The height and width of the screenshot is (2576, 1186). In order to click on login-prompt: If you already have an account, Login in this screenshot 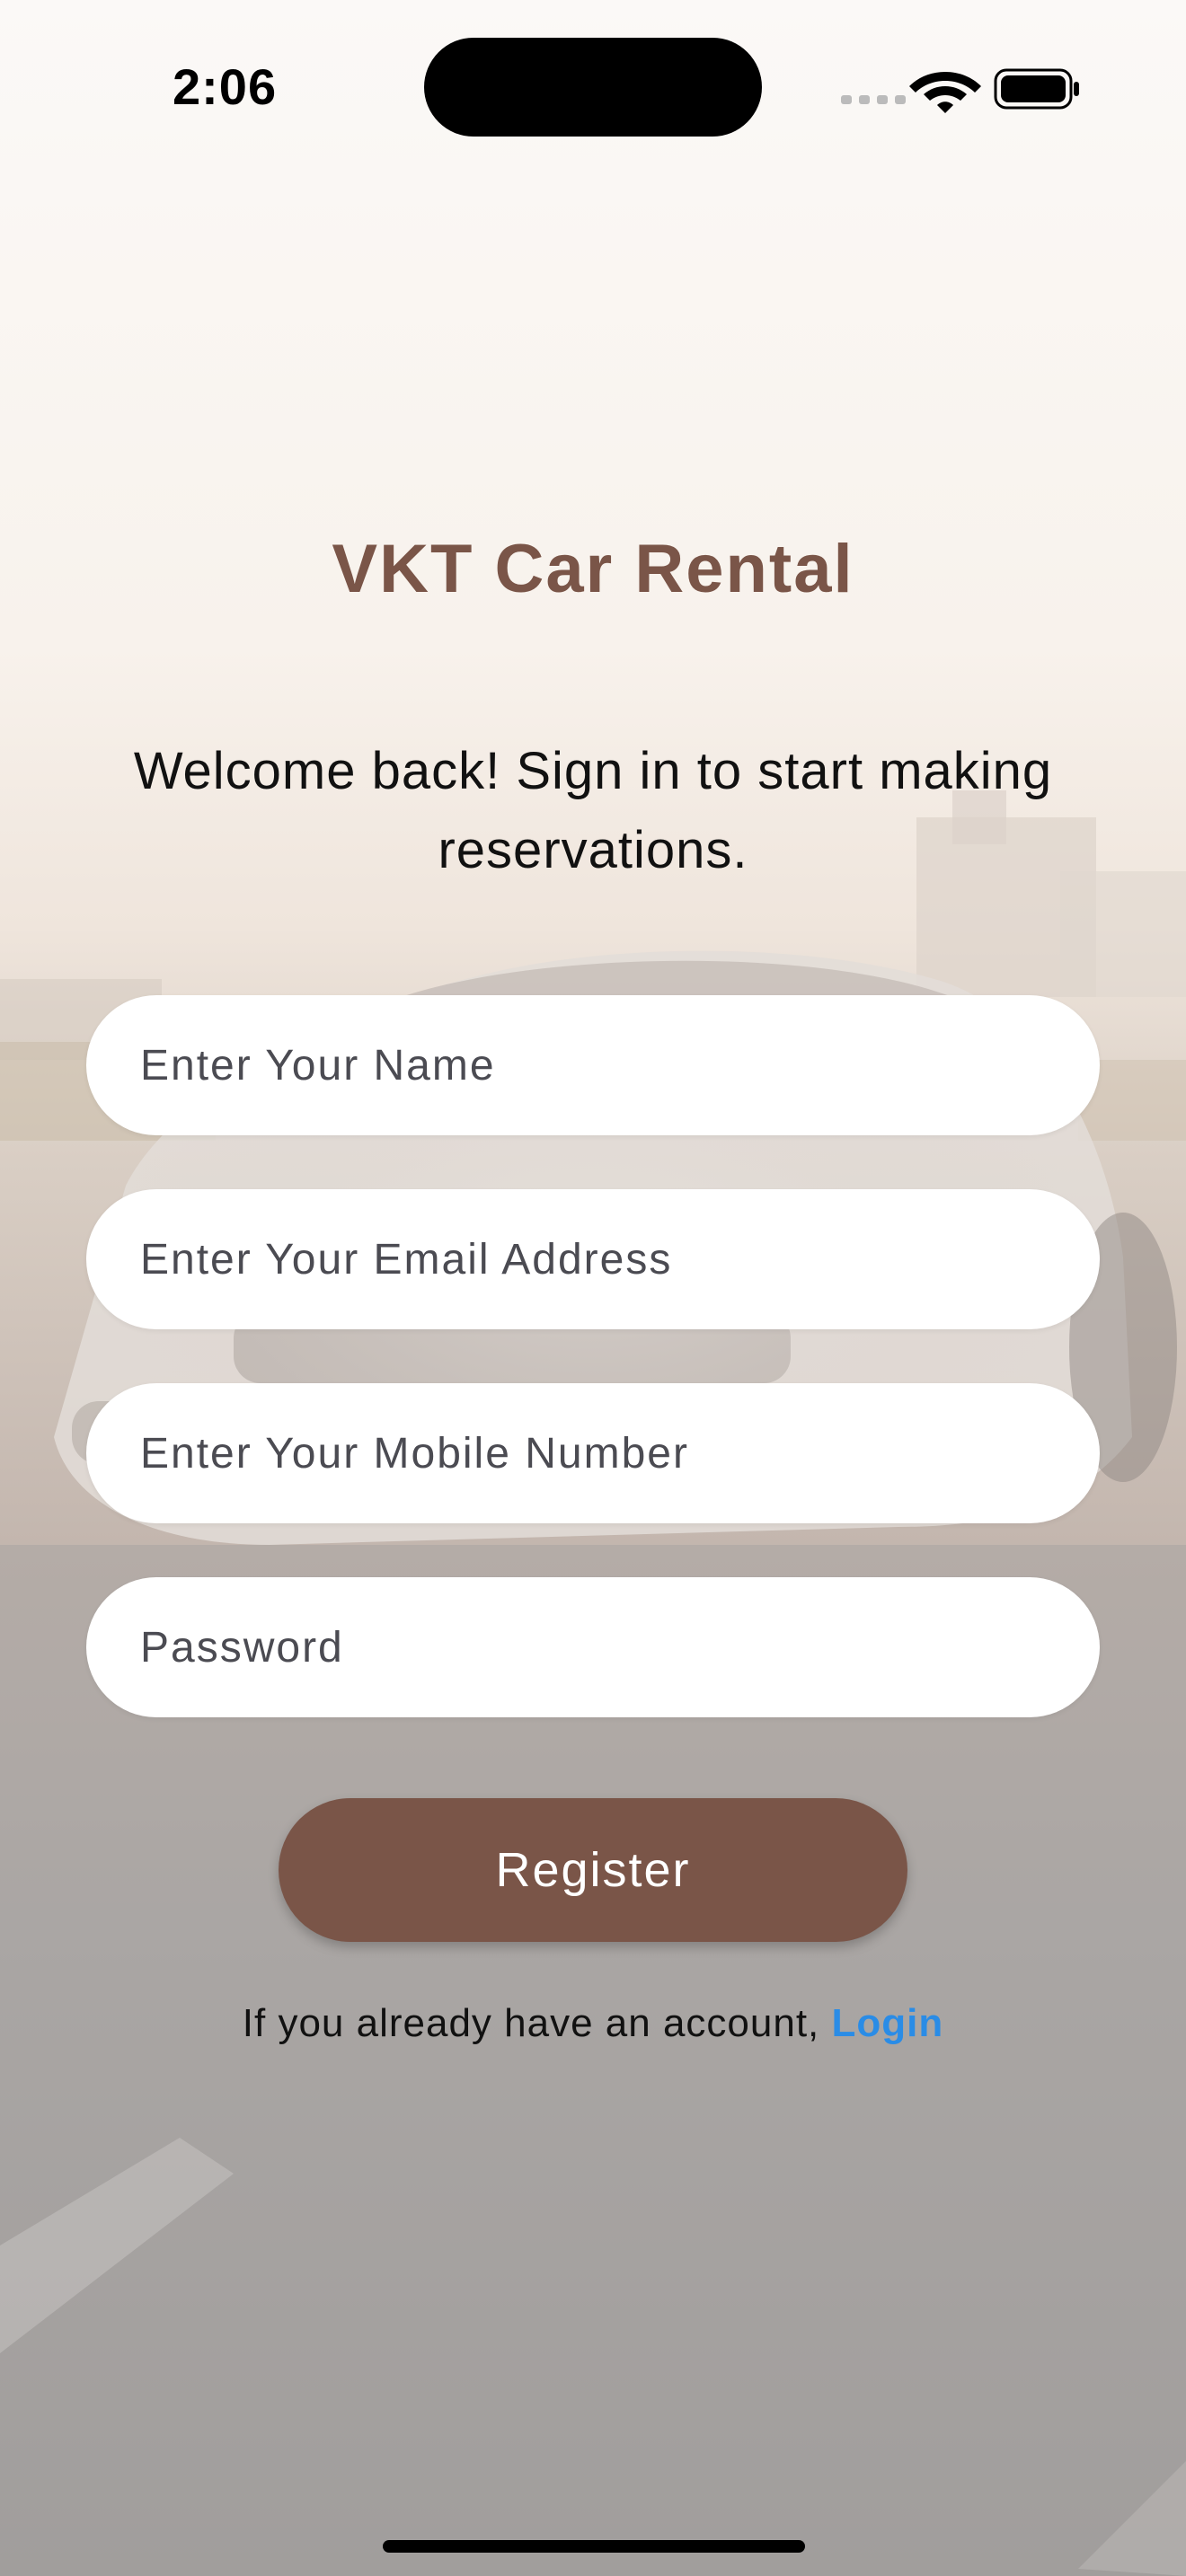, I will do `click(593, 2023)`.